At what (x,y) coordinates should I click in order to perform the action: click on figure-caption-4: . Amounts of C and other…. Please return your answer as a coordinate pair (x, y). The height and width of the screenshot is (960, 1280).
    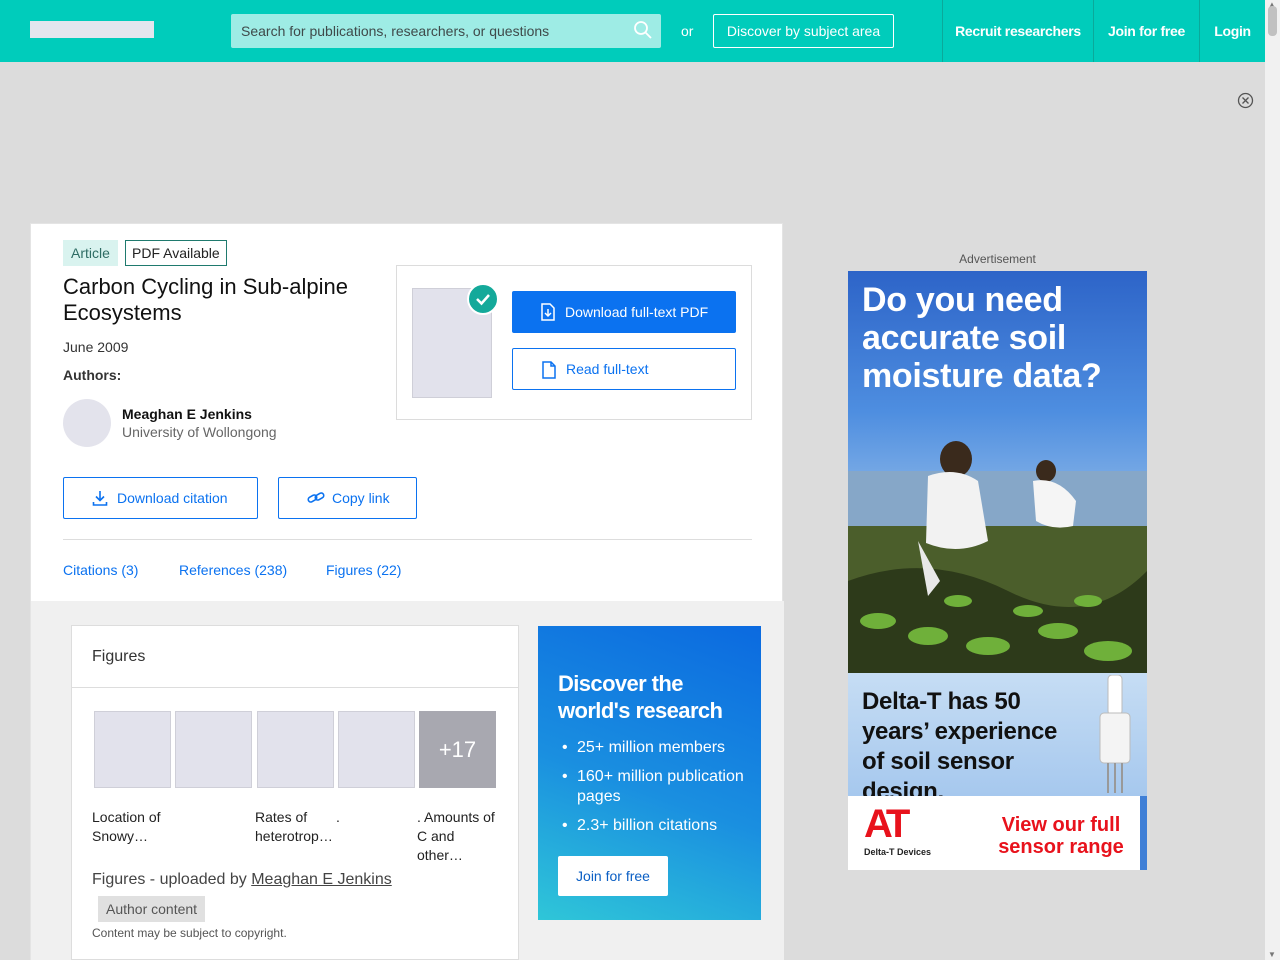
    Looking at the image, I should click on (459, 836).